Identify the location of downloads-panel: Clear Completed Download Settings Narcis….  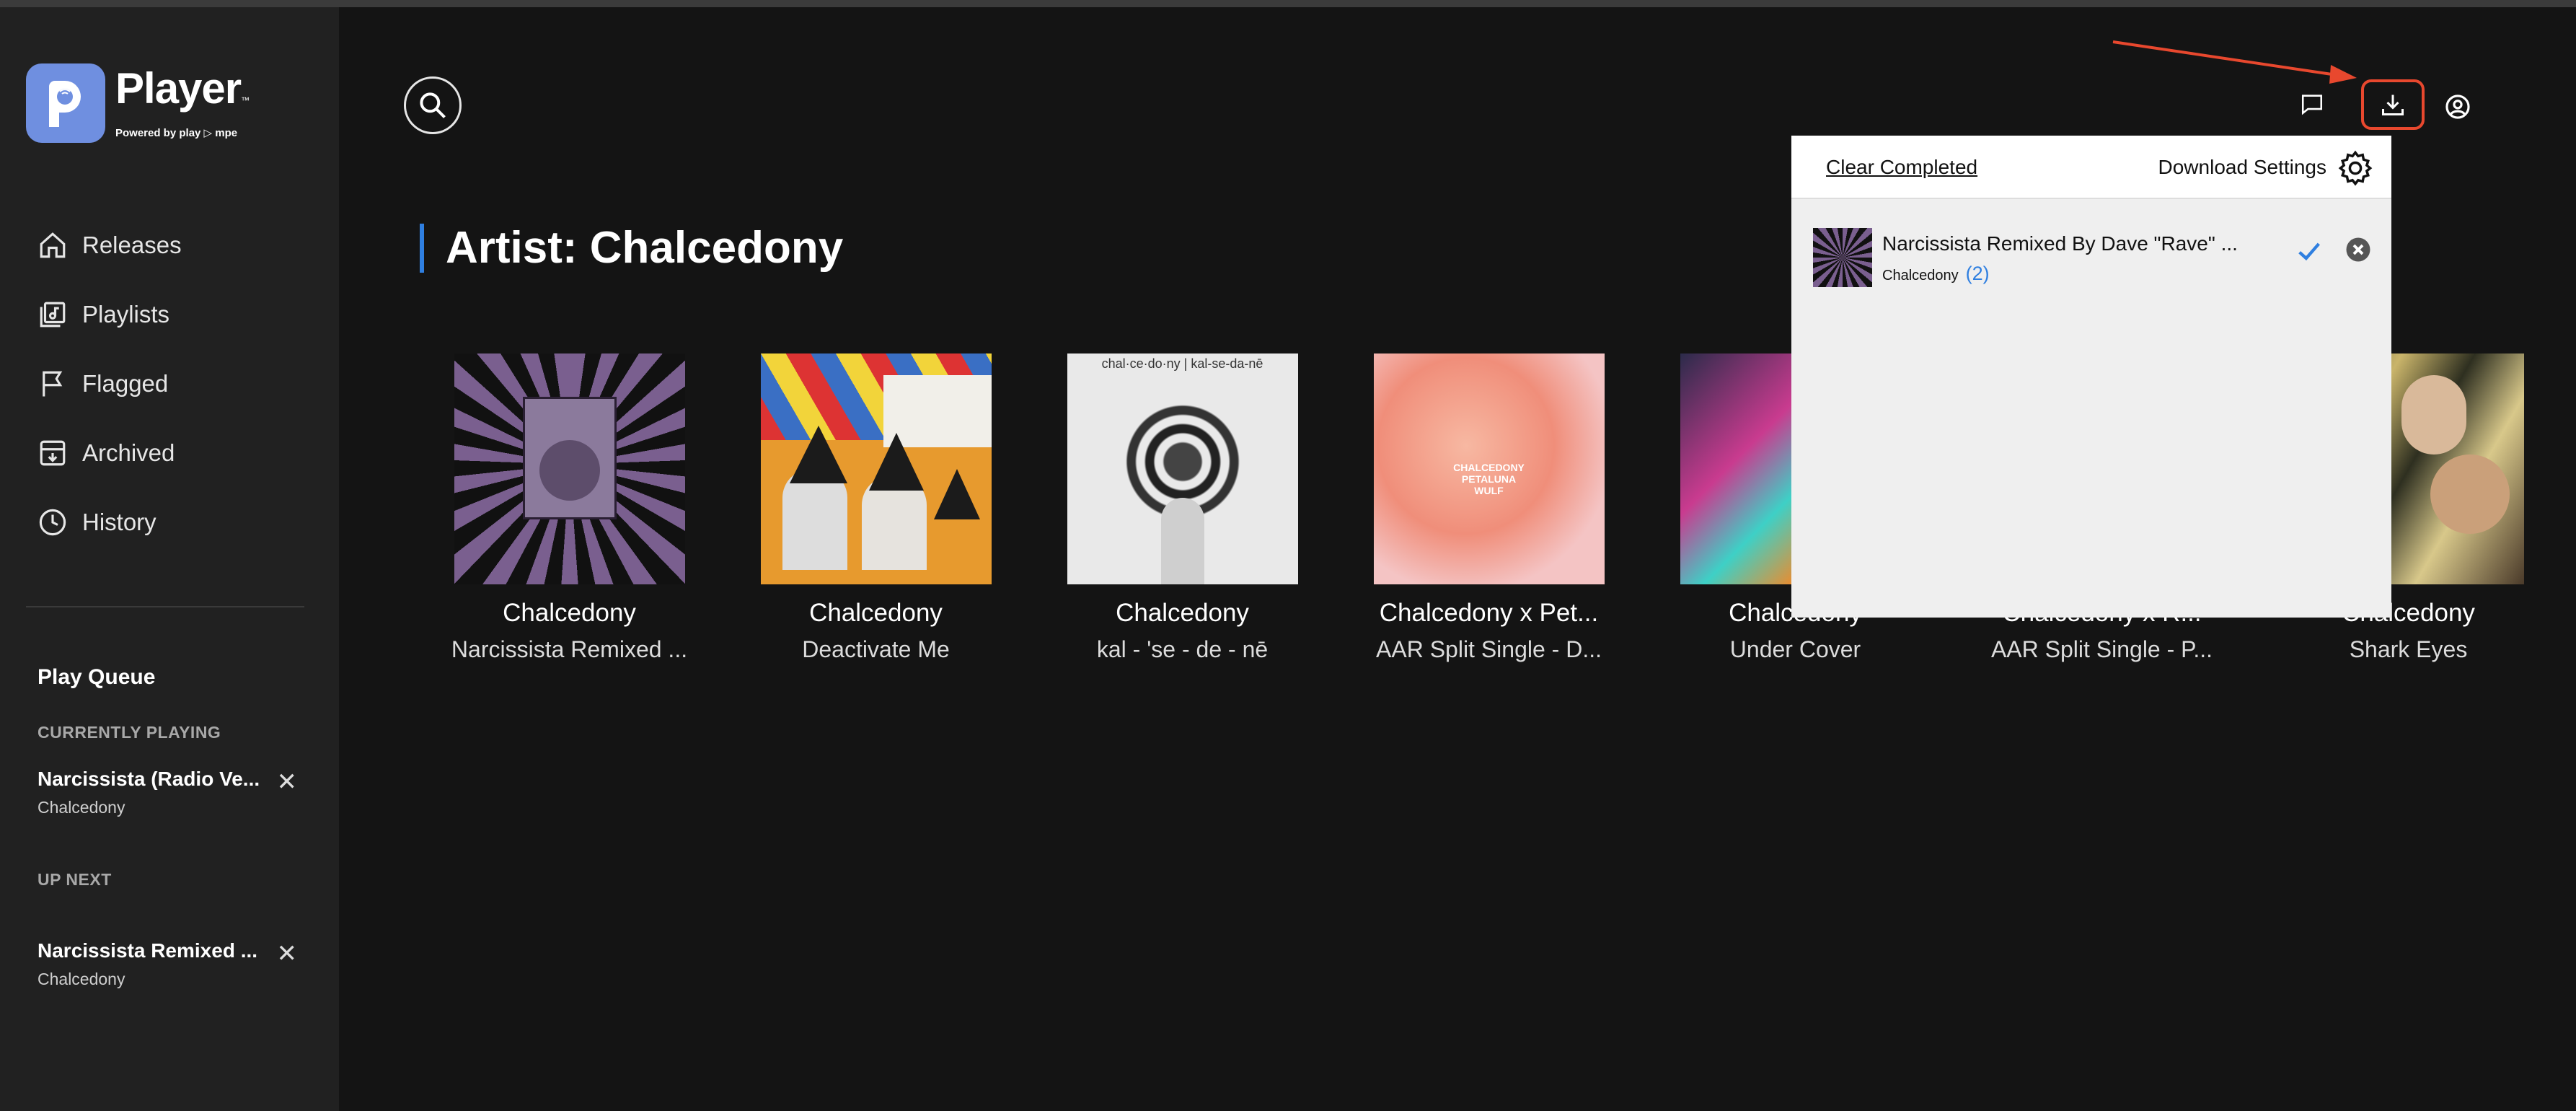
(2091, 377).